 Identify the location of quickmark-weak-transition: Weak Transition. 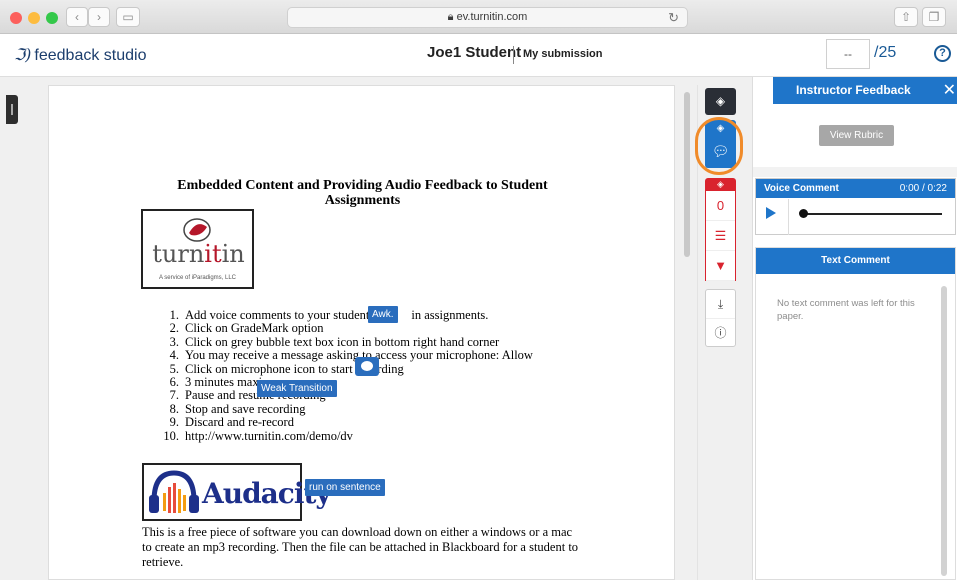
(297, 388).